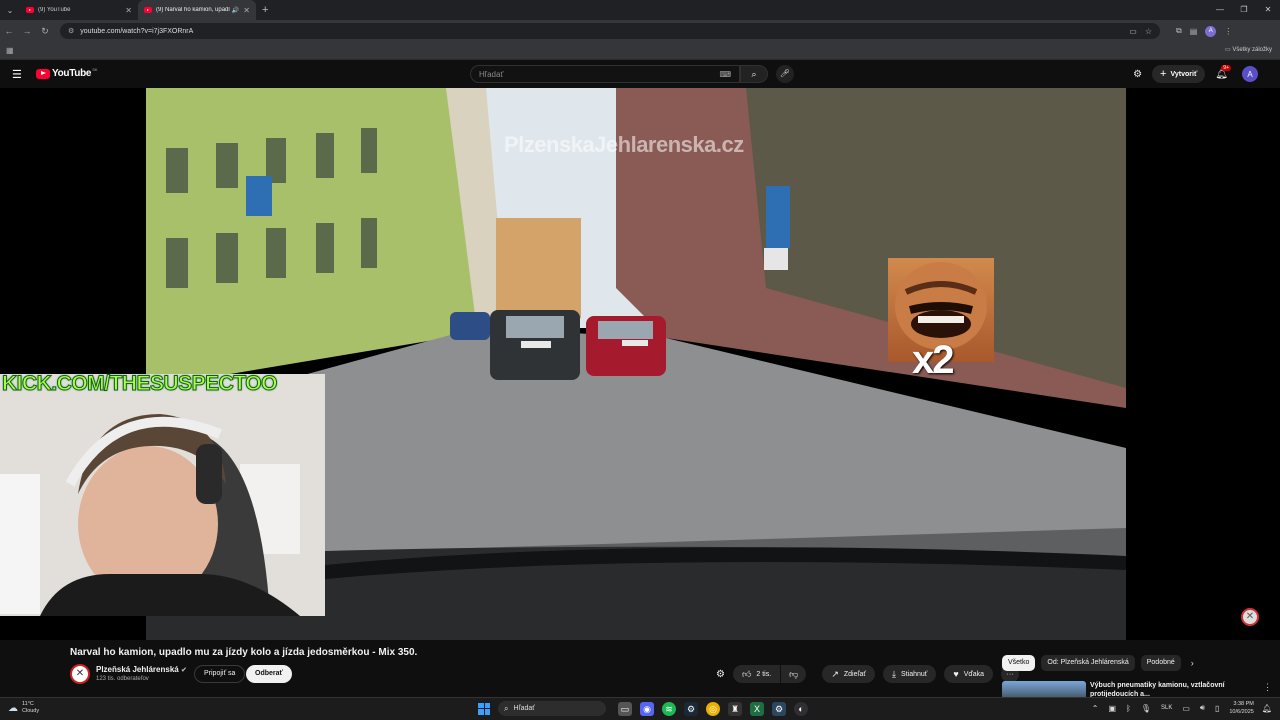  What do you see at coordinates (183, 670) in the screenshot?
I see `verified-icon: ✔` at bounding box center [183, 670].